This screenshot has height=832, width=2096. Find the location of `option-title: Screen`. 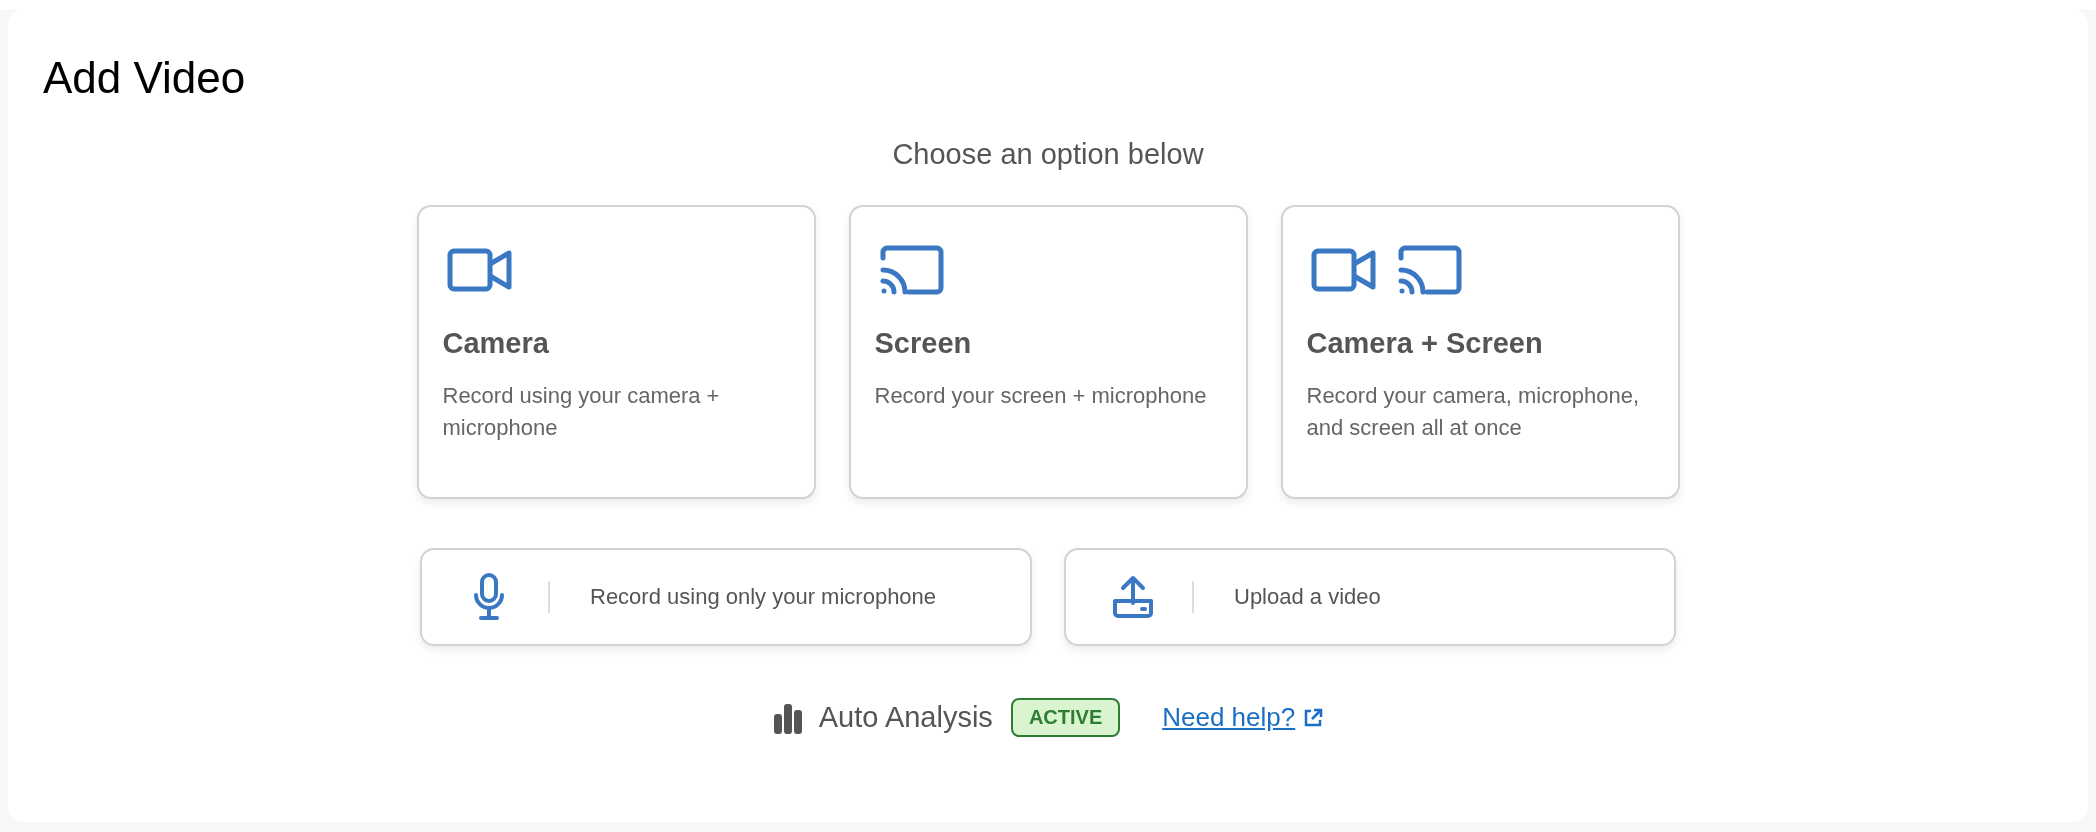

option-title: Screen is located at coordinates (923, 343).